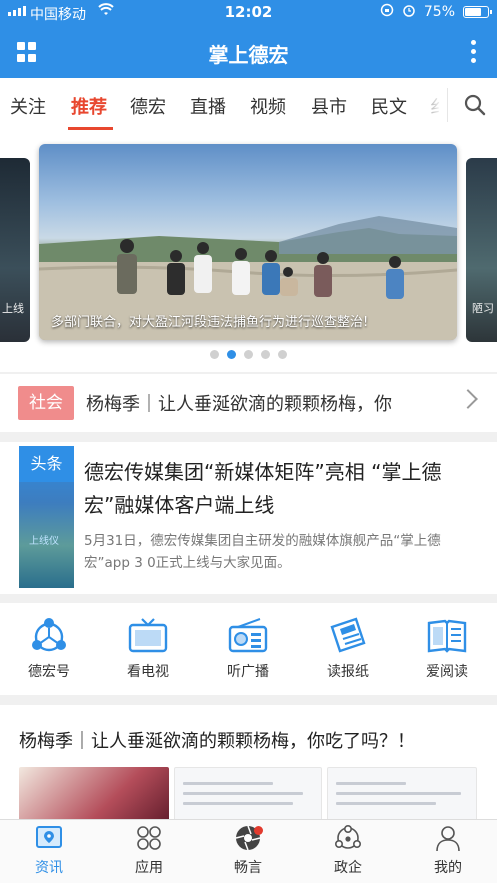 The height and width of the screenshot is (883, 497). I want to click on service-radio: 听广播, so click(248, 648).